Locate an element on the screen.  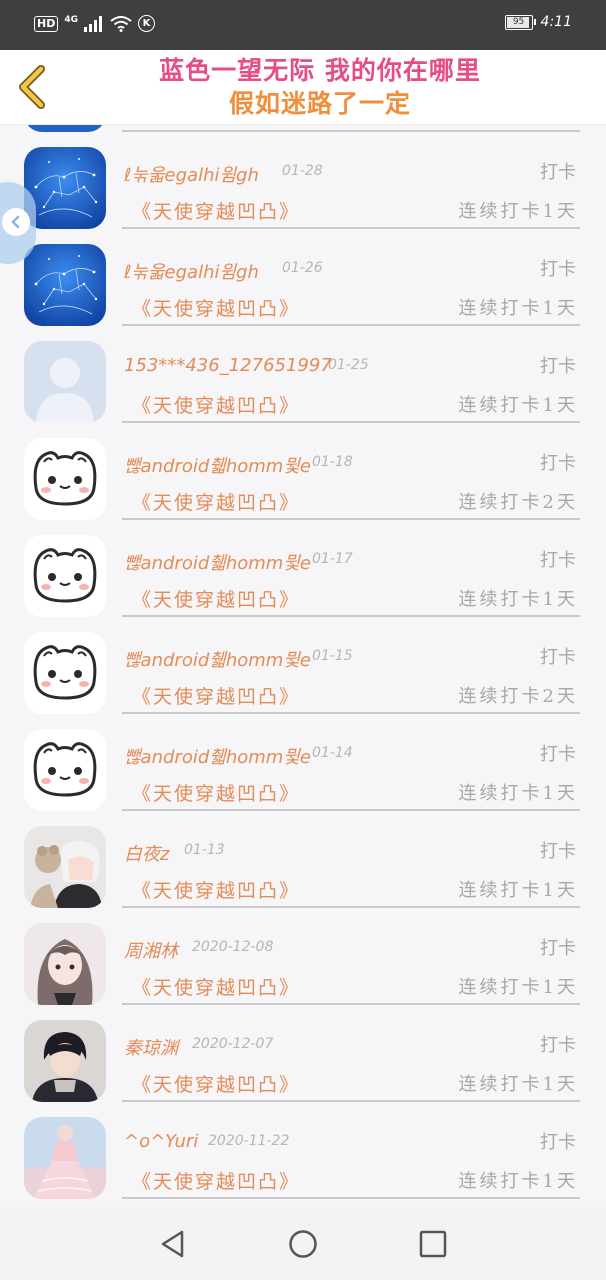
row-divider is located at coordinates (351, 1198).